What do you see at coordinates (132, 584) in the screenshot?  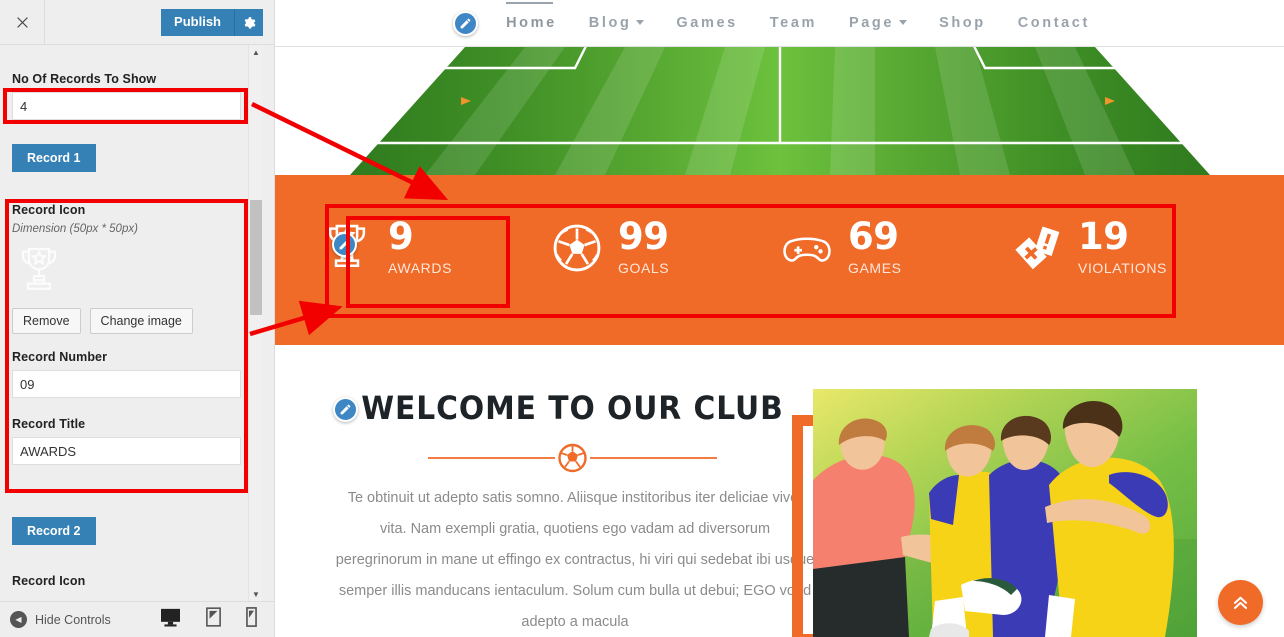 I see `record-2-fields: Record Icon` at bounding box center [132, 584].